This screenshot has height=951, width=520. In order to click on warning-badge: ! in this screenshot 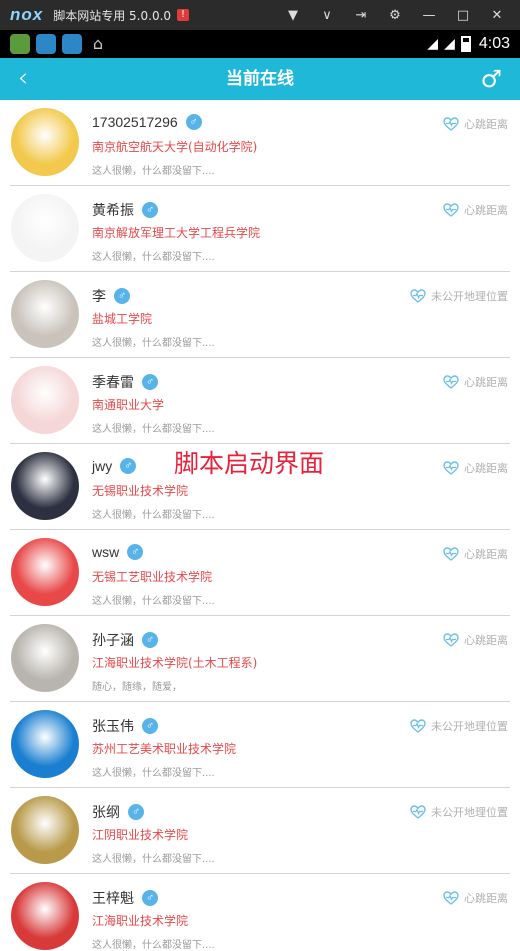, I will do `click(183, 15)`.